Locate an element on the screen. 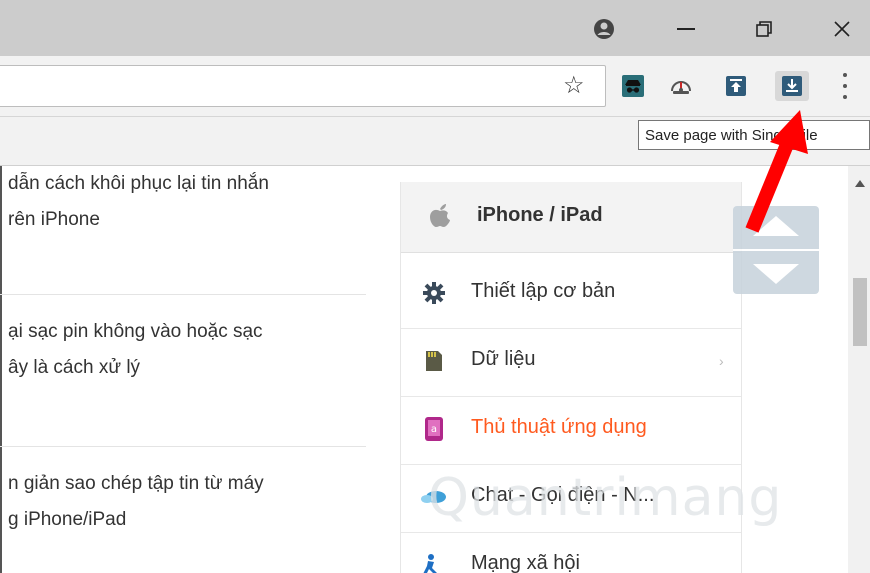 The image size is (870, 573). browser-toolbar: ☆ is located at coordinates (435, 86).